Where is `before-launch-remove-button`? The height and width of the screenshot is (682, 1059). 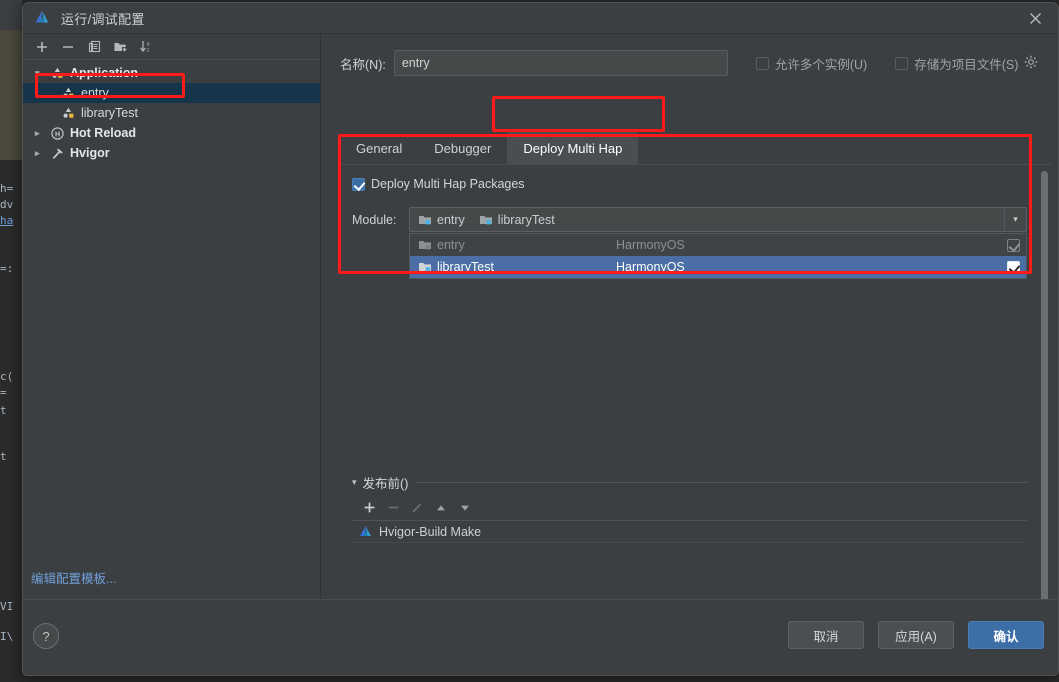
before-launch-remove-button is located at coordinates (393, 508).